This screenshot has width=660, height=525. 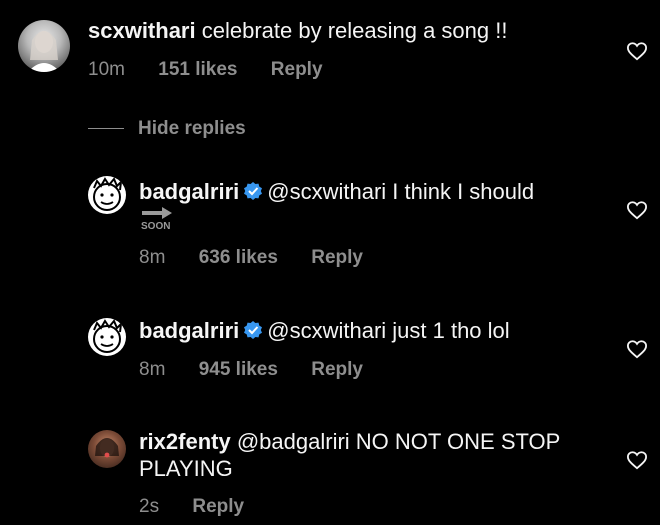 I want to click on comment-text-line-2: PLAYING, so click(x=186, y=469).